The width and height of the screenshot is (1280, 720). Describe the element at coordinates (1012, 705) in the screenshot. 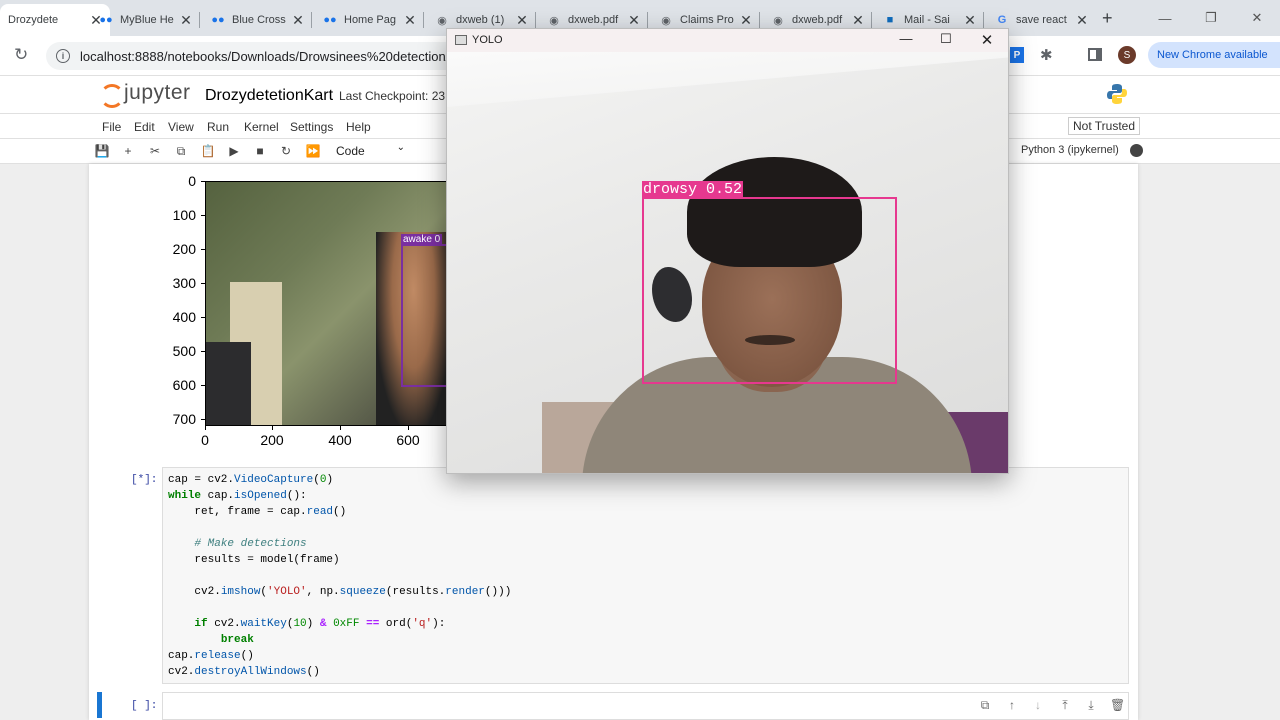

I see `move-up-icon: ↑` at that location.